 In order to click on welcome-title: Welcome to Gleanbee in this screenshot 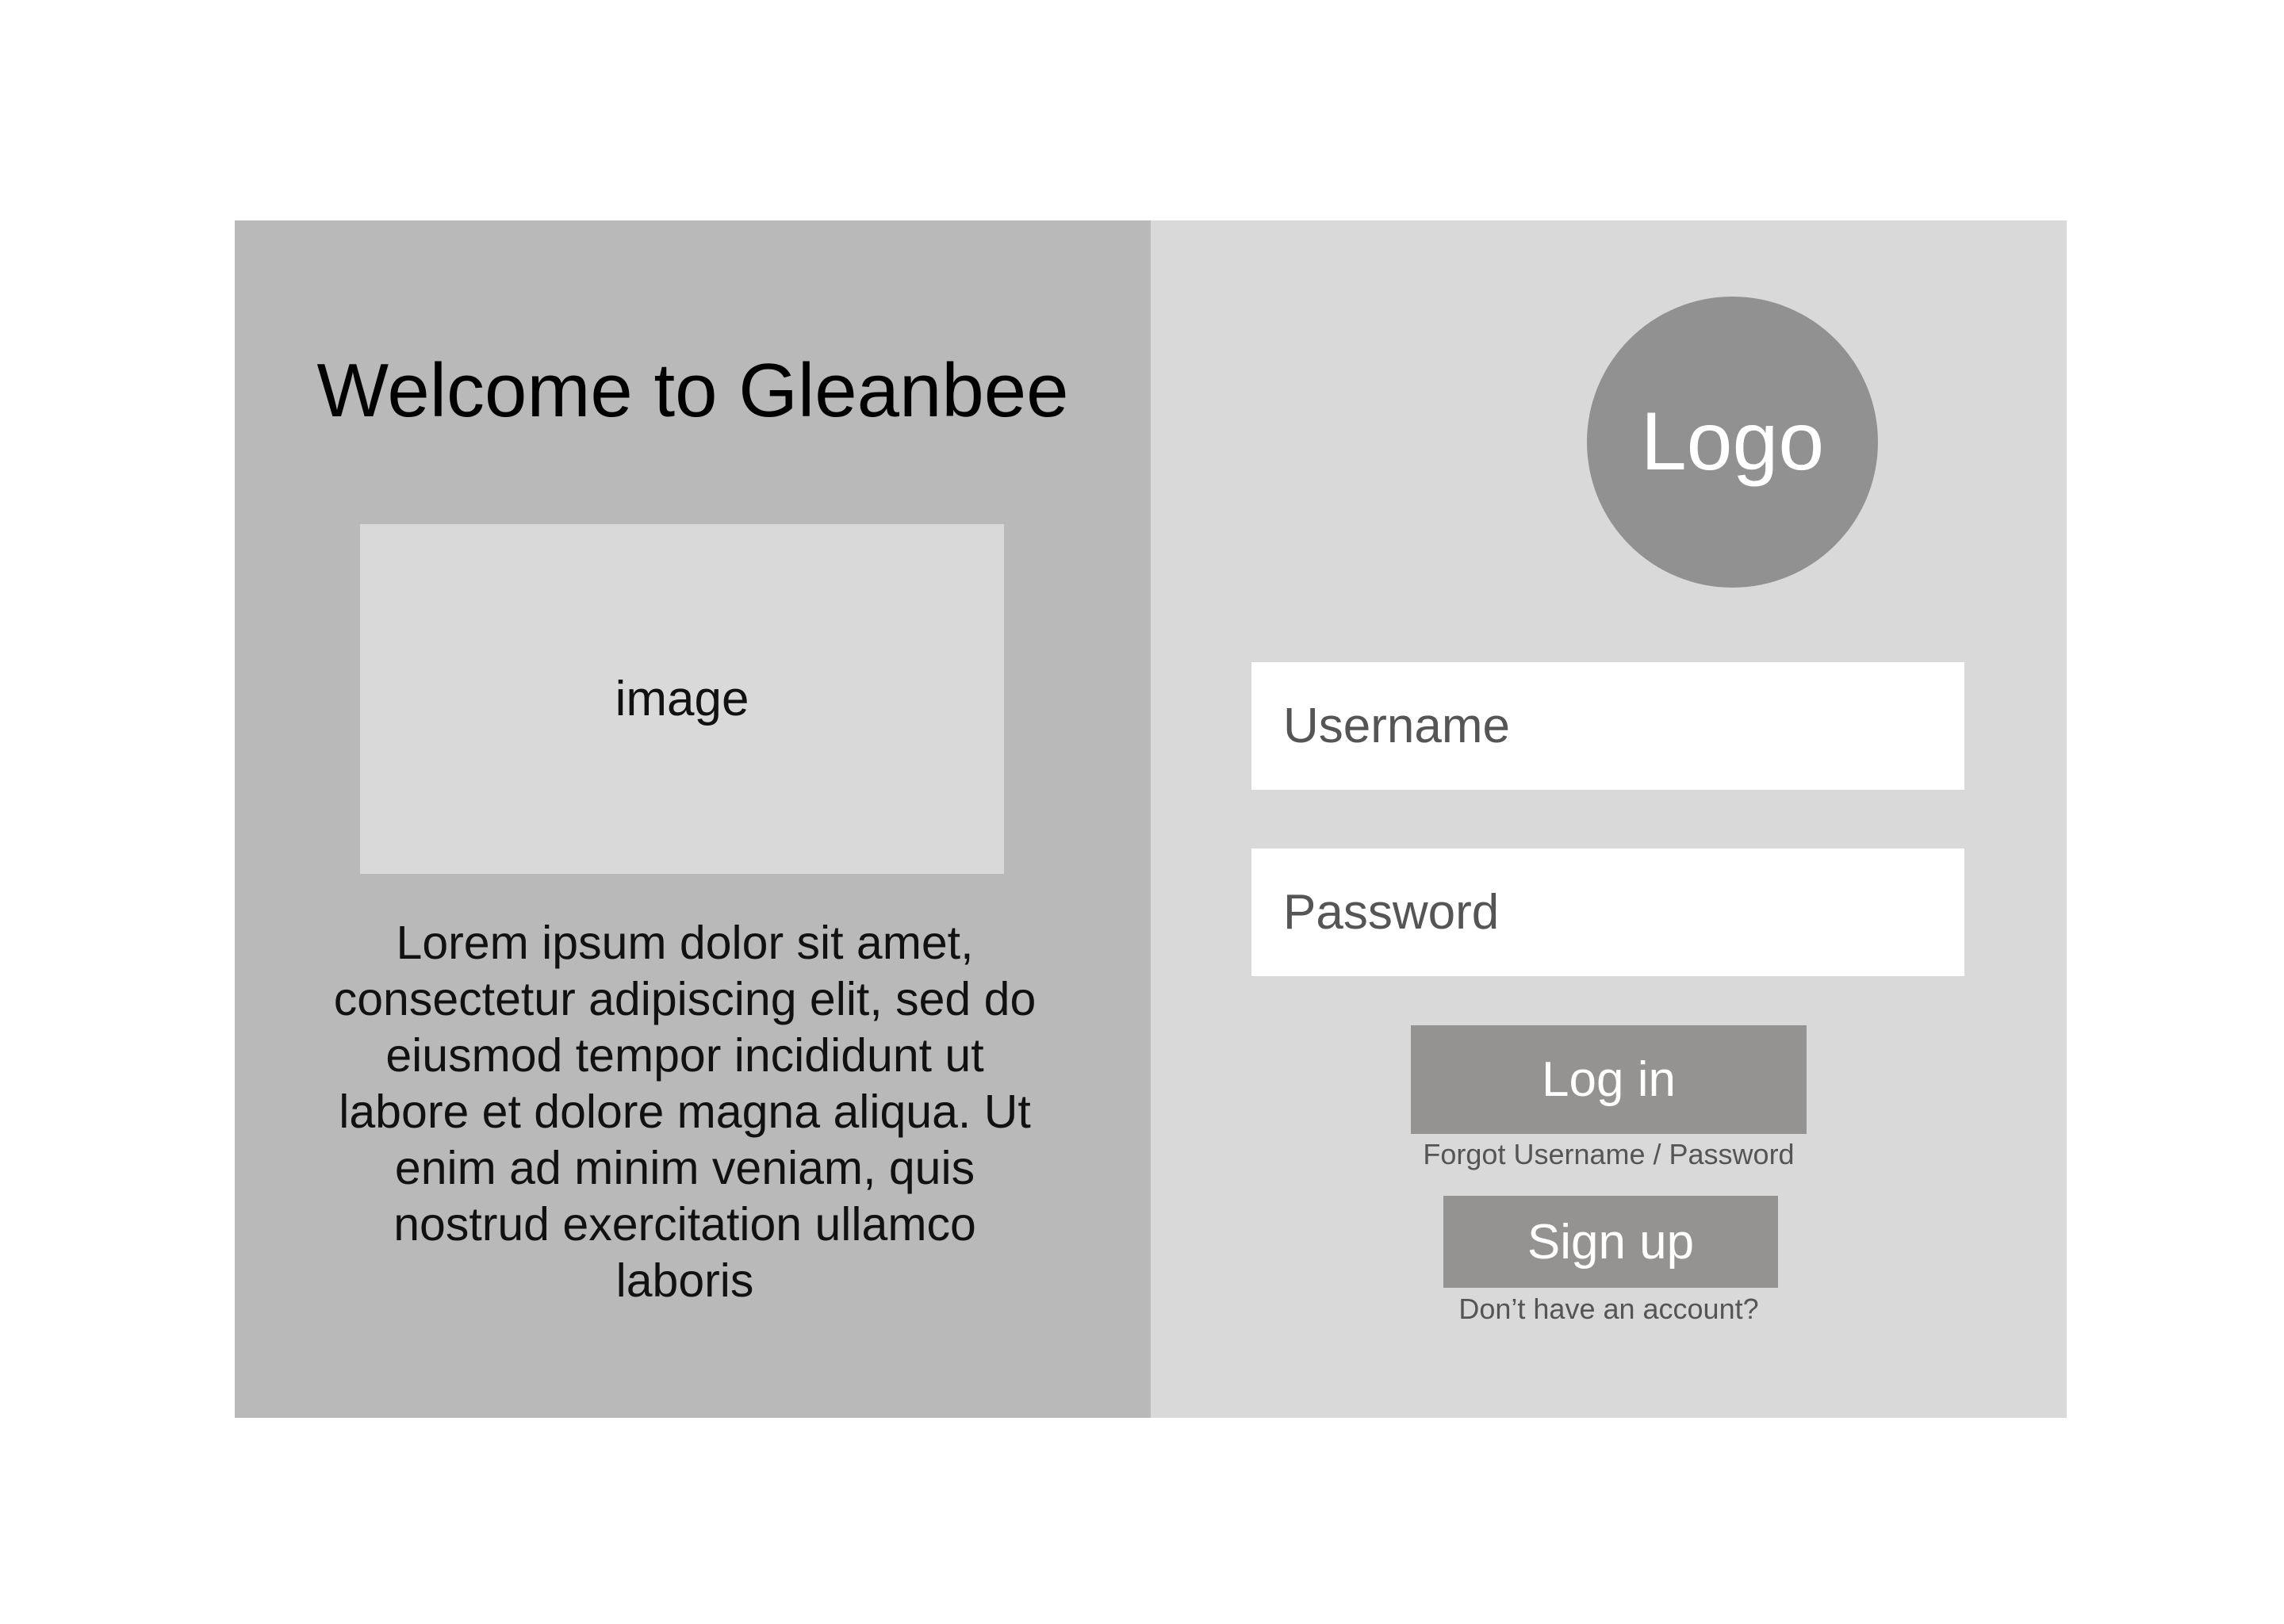, I will do `click(692, 390)`.